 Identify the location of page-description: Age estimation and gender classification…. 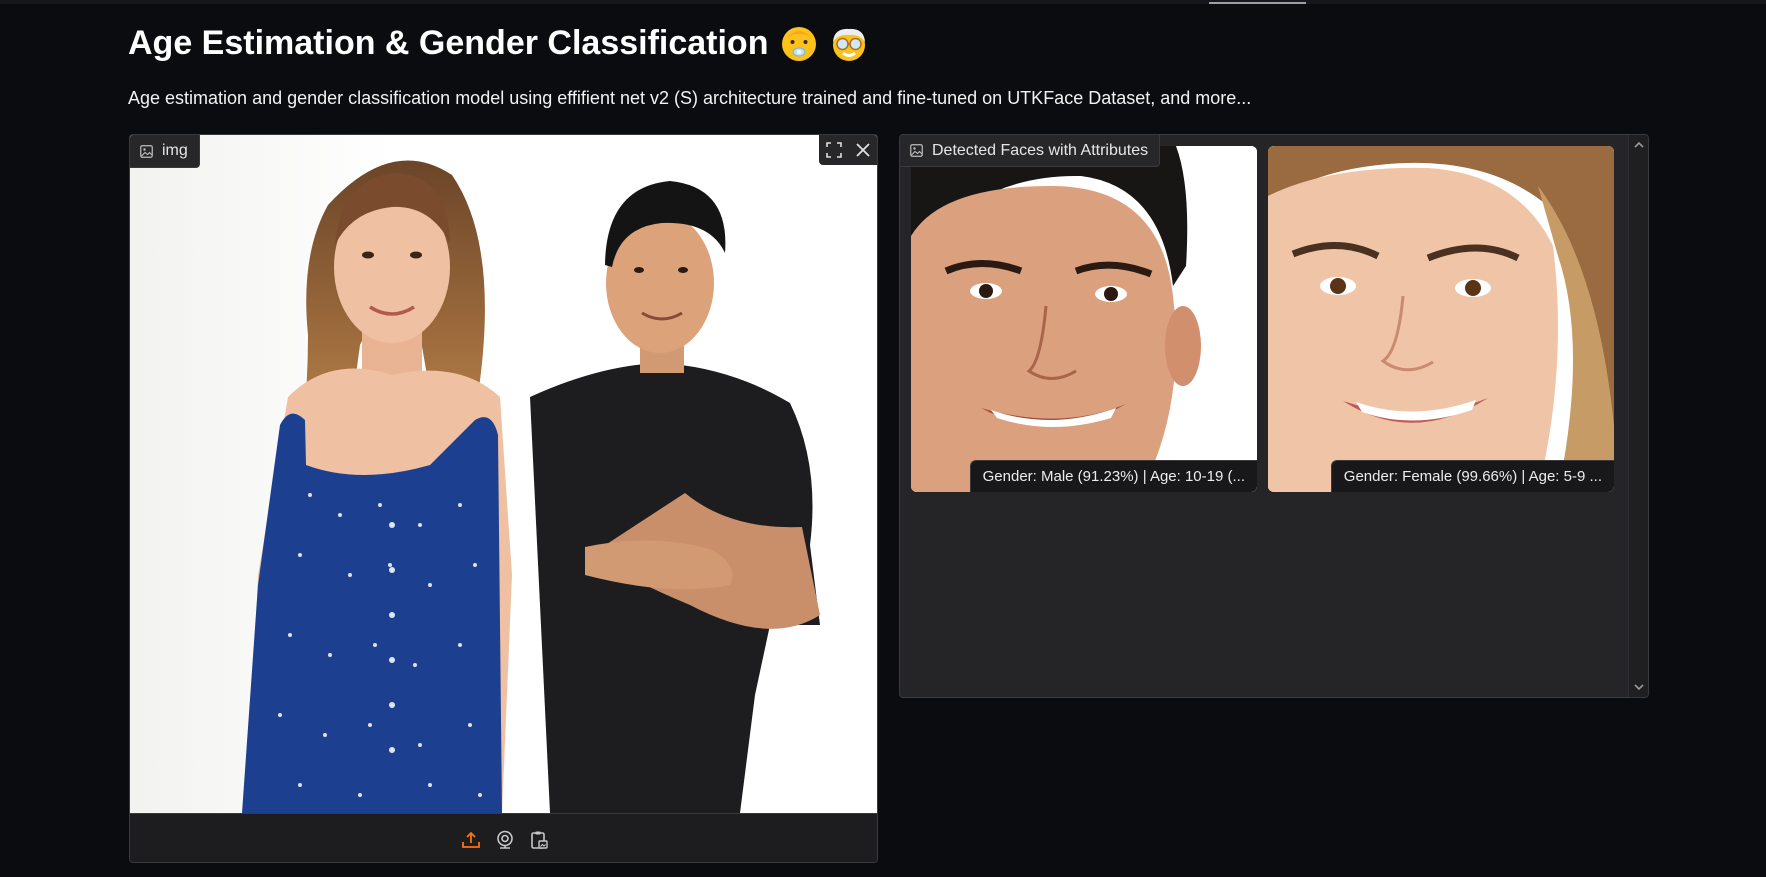
(690, 98).